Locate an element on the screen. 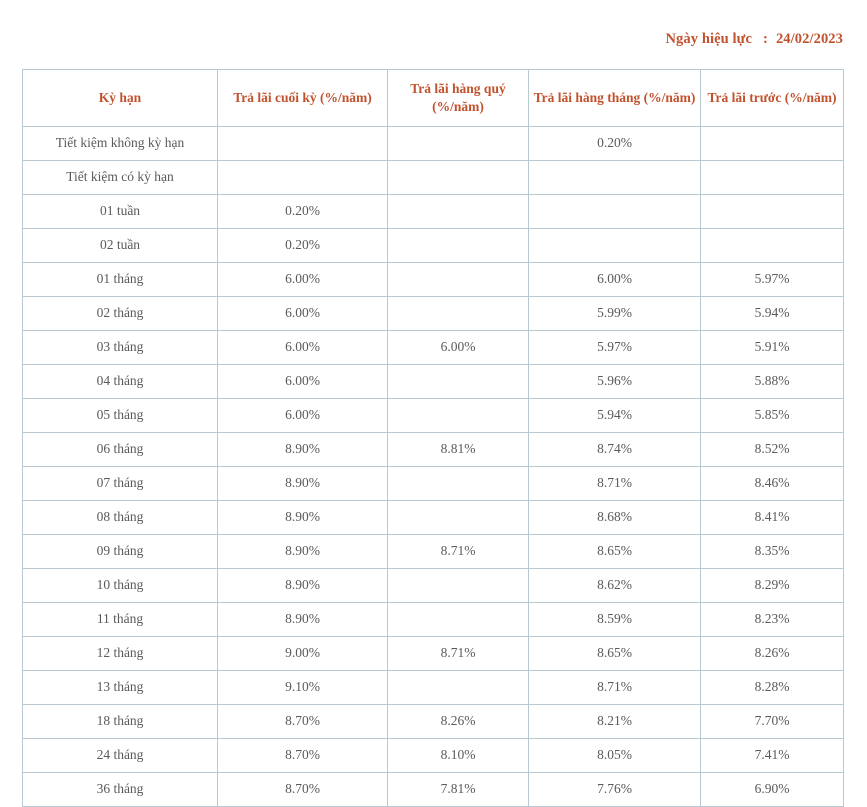 The width and height of the screenshot is (867, 807). table-row: Tiết kiệm không kỳ hạn 0.20% is located at coordinates (433, 143).